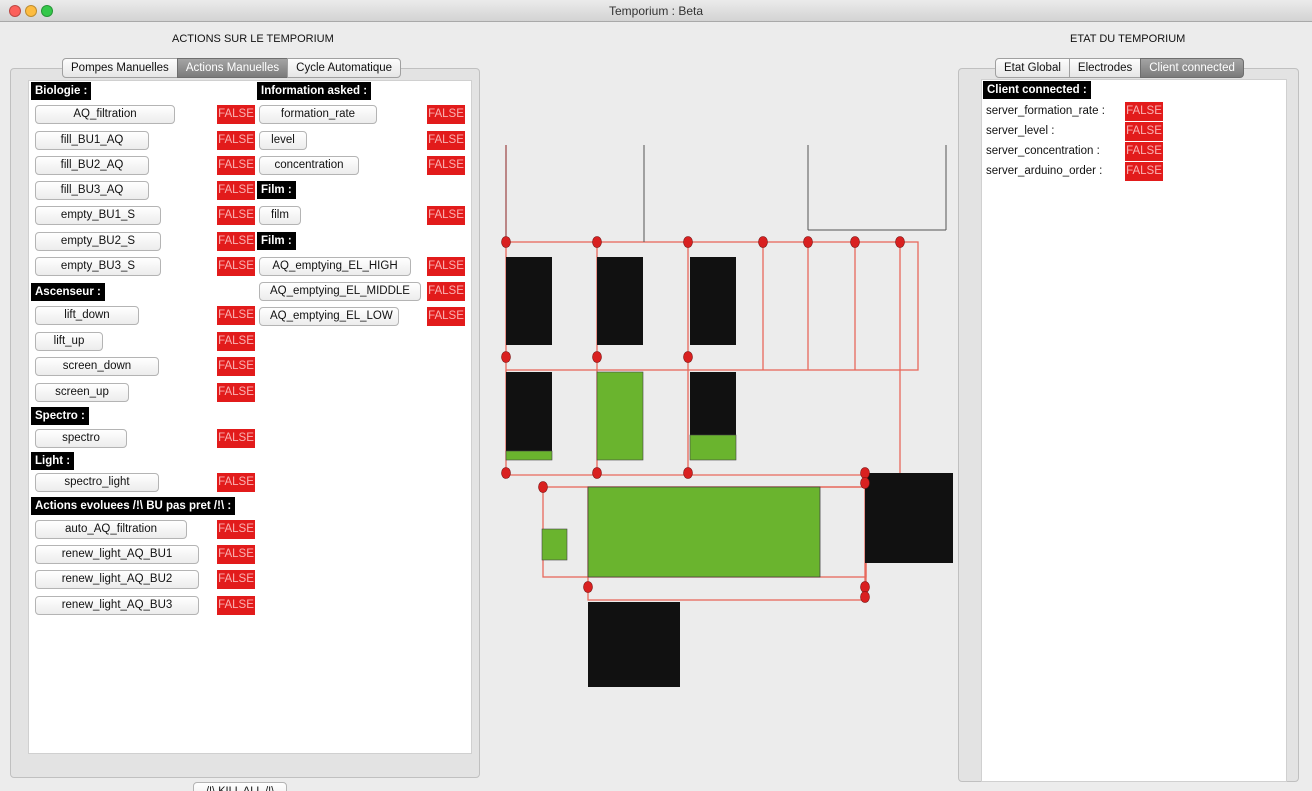 The image size is (1312, 791). What do you see at coordinates (309, 165) in the screenshot?
I see `concentration-button: concentration` at bounding box center [309, 165].